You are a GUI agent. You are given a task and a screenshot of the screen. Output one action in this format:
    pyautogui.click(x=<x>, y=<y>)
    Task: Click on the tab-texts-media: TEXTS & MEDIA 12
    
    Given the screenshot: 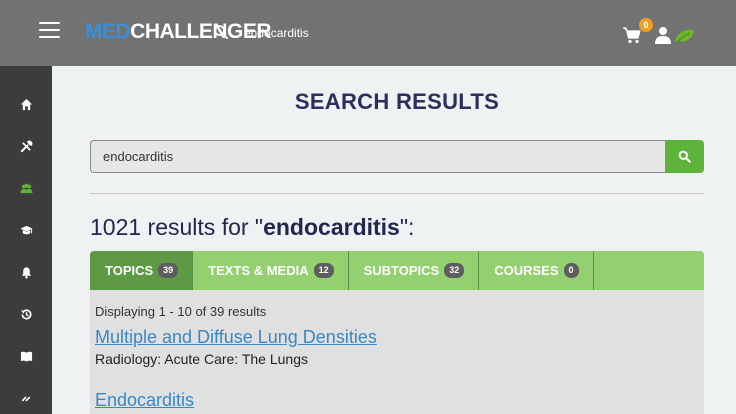 What is the action you would take?
    pyautogui.click(x=271, y=270)
    